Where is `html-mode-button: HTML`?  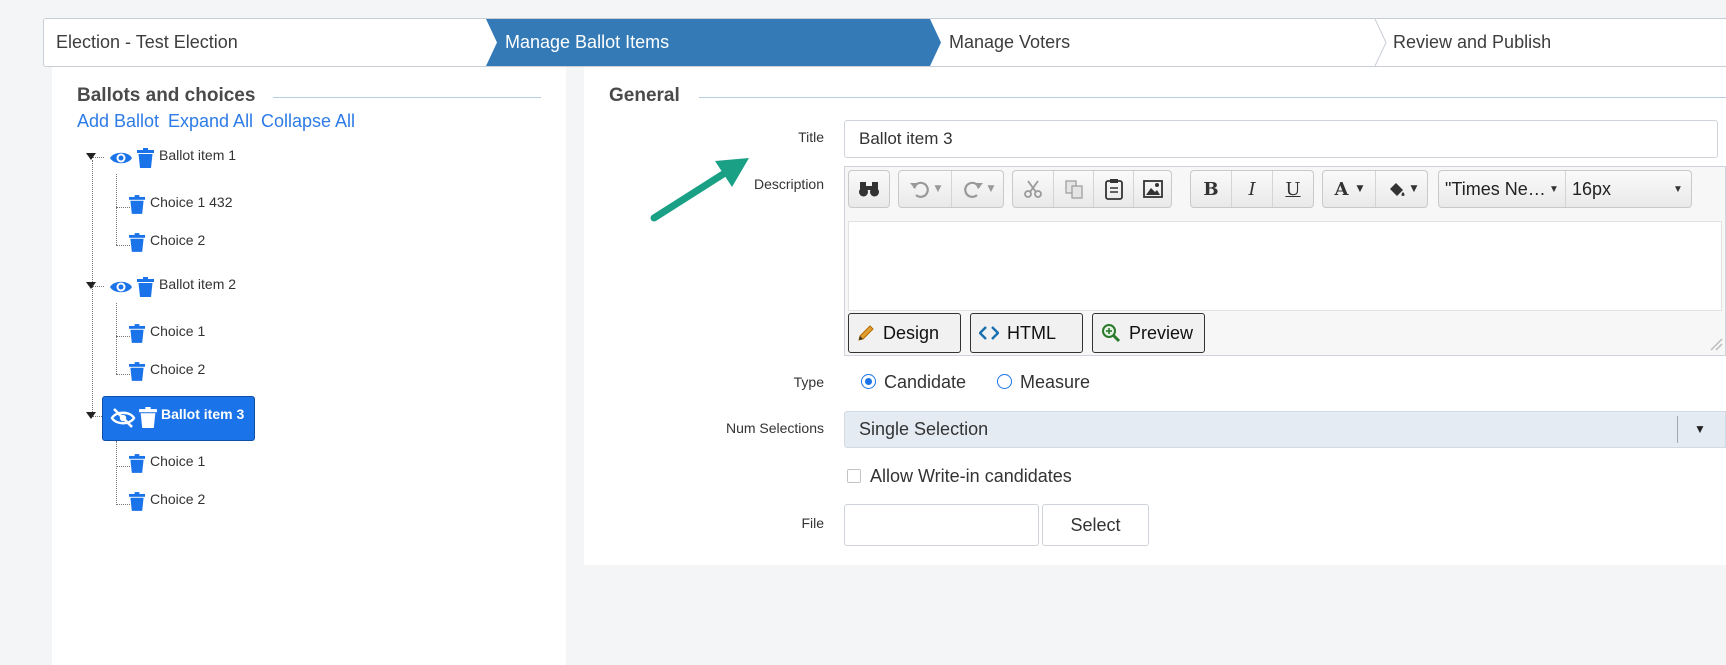
html-mode-button: HTML is located at coordinates (1026, 333).